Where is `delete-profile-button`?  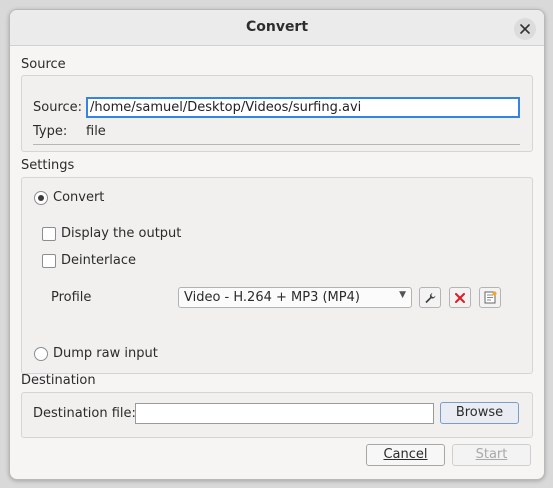 delete-profile-button is located at coordinates (460, 297).